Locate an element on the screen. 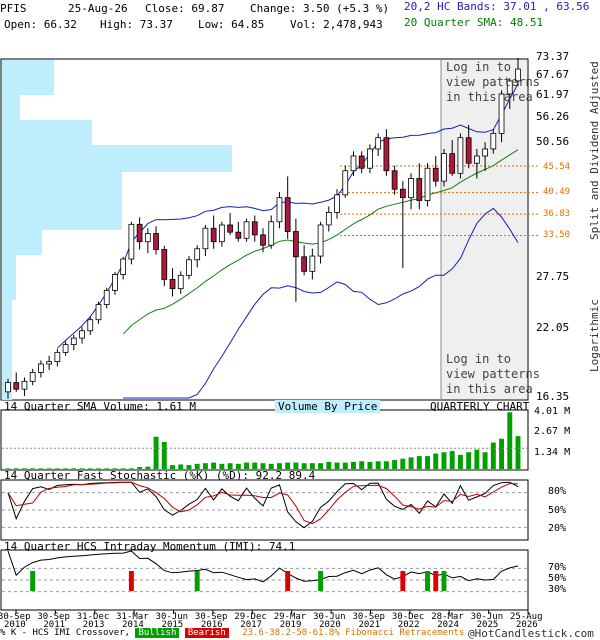  vol-tick: 4.01 M is located at coordinates (552, 411).